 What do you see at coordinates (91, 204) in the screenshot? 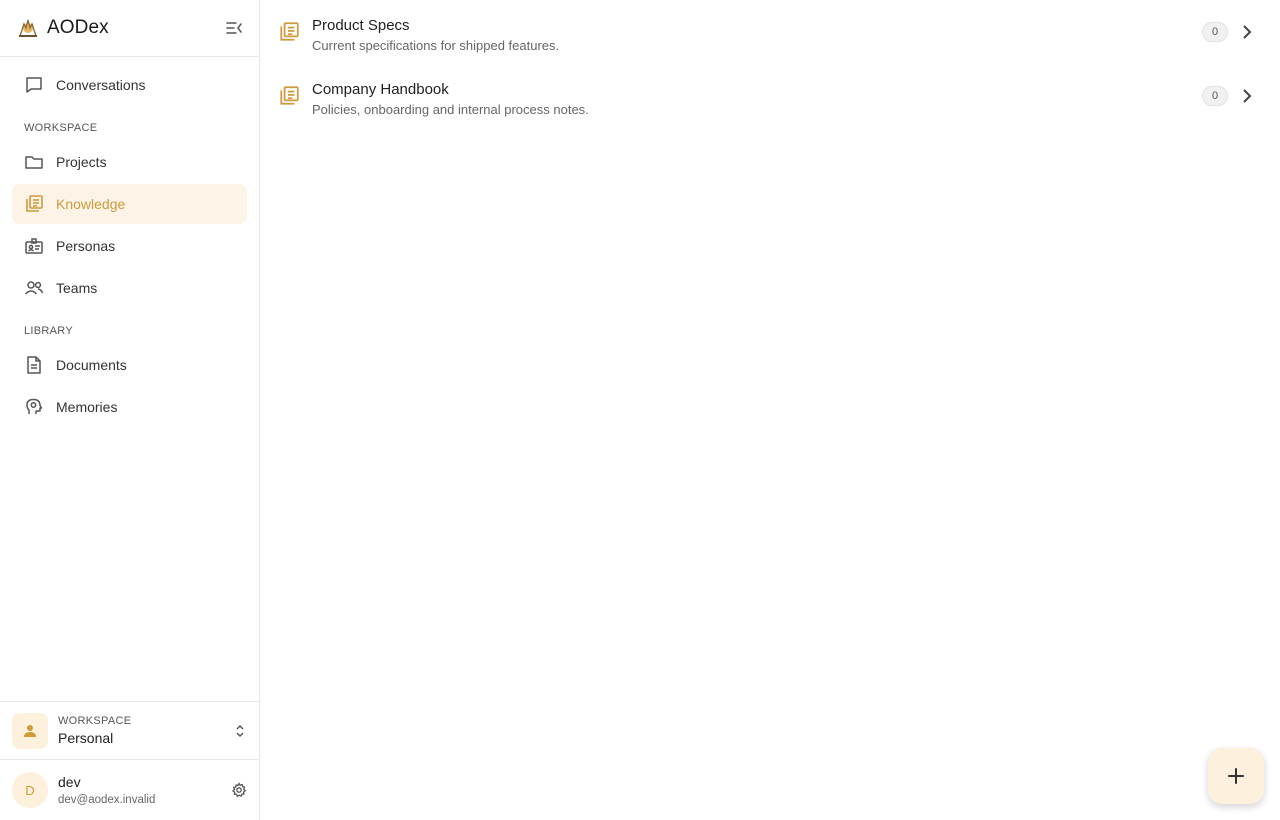
I see `sidebar-item-label: Knowledge` at bounding box center [91, 204].